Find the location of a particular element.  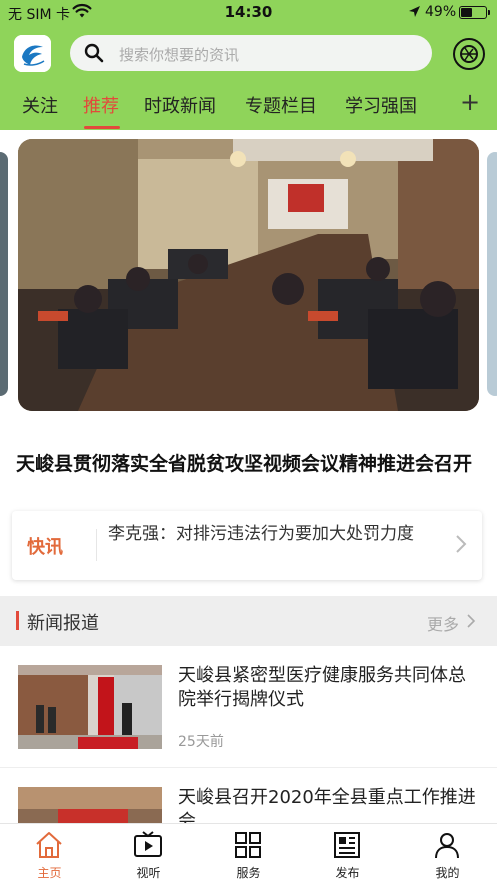

tab-special-columns: 专题栏目 is located at coordinates (281, 105).